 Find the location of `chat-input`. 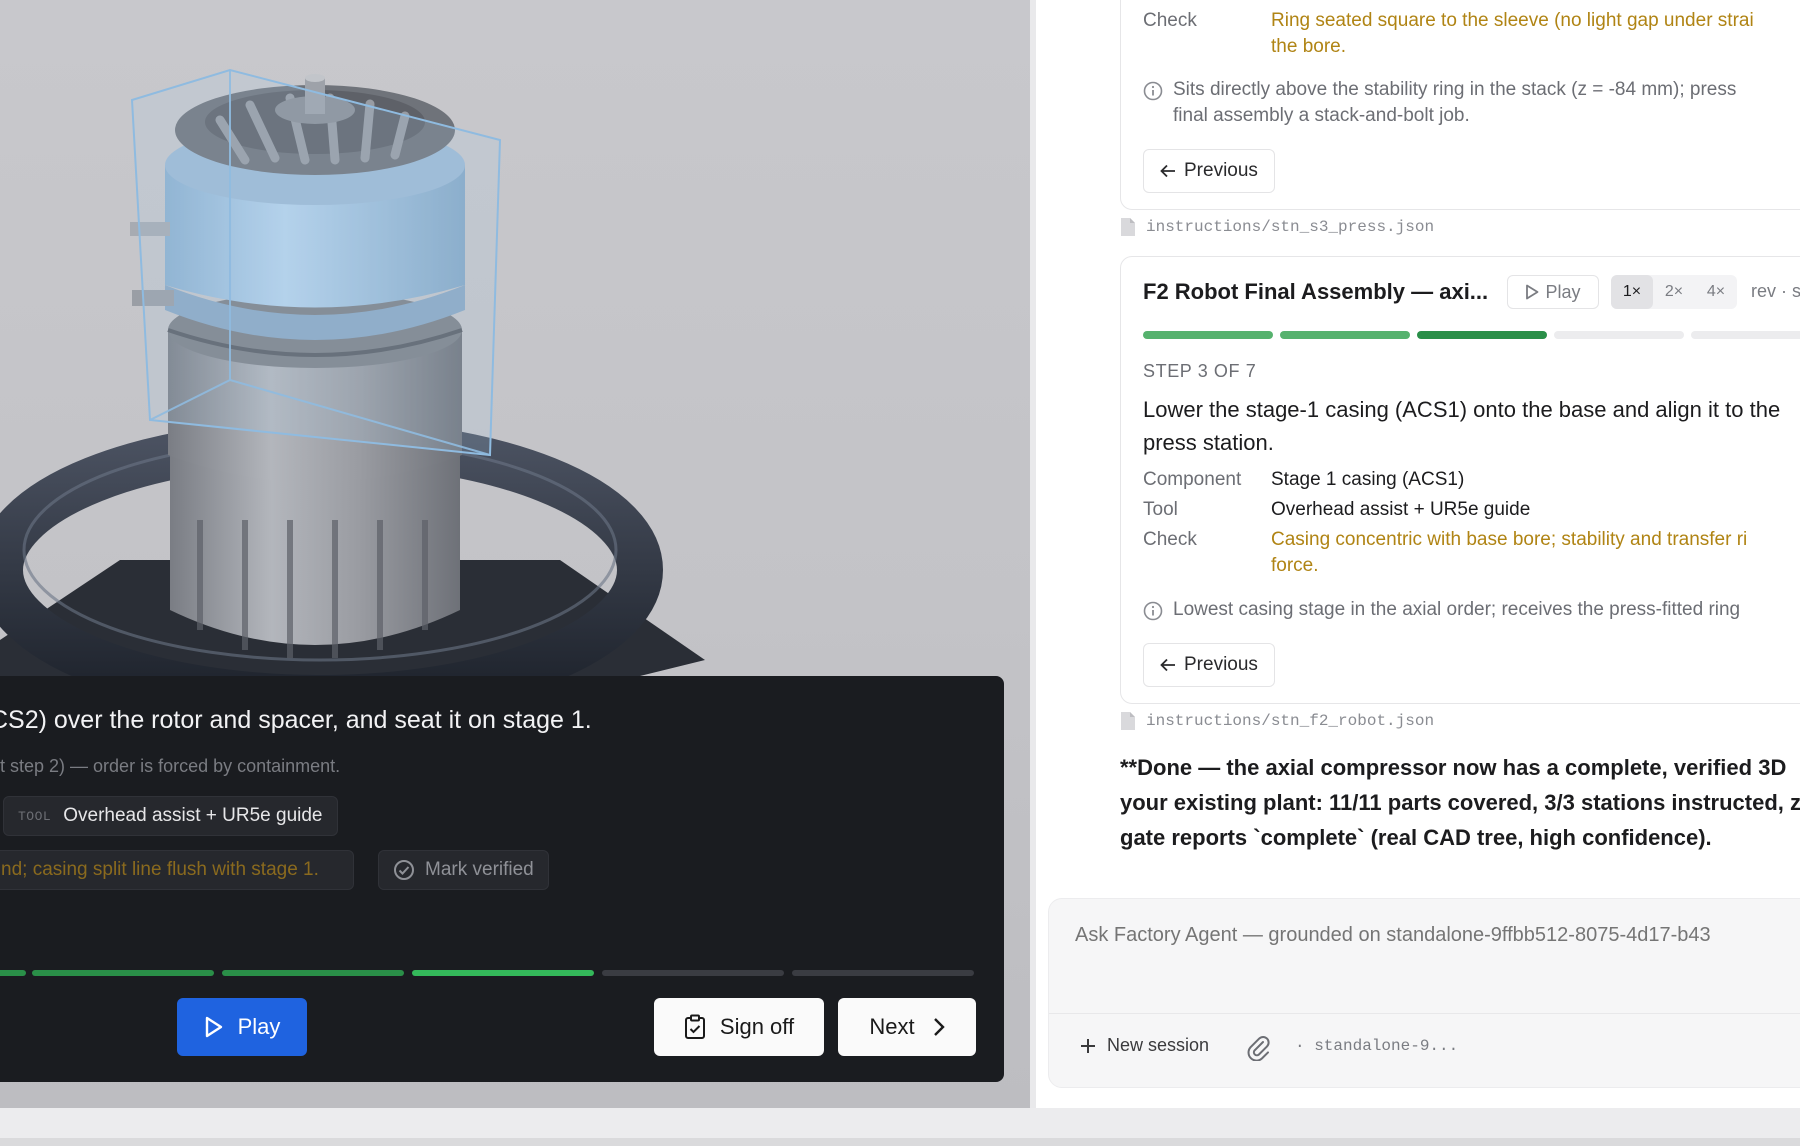

chat-input is located at coordinates (1436, 935).